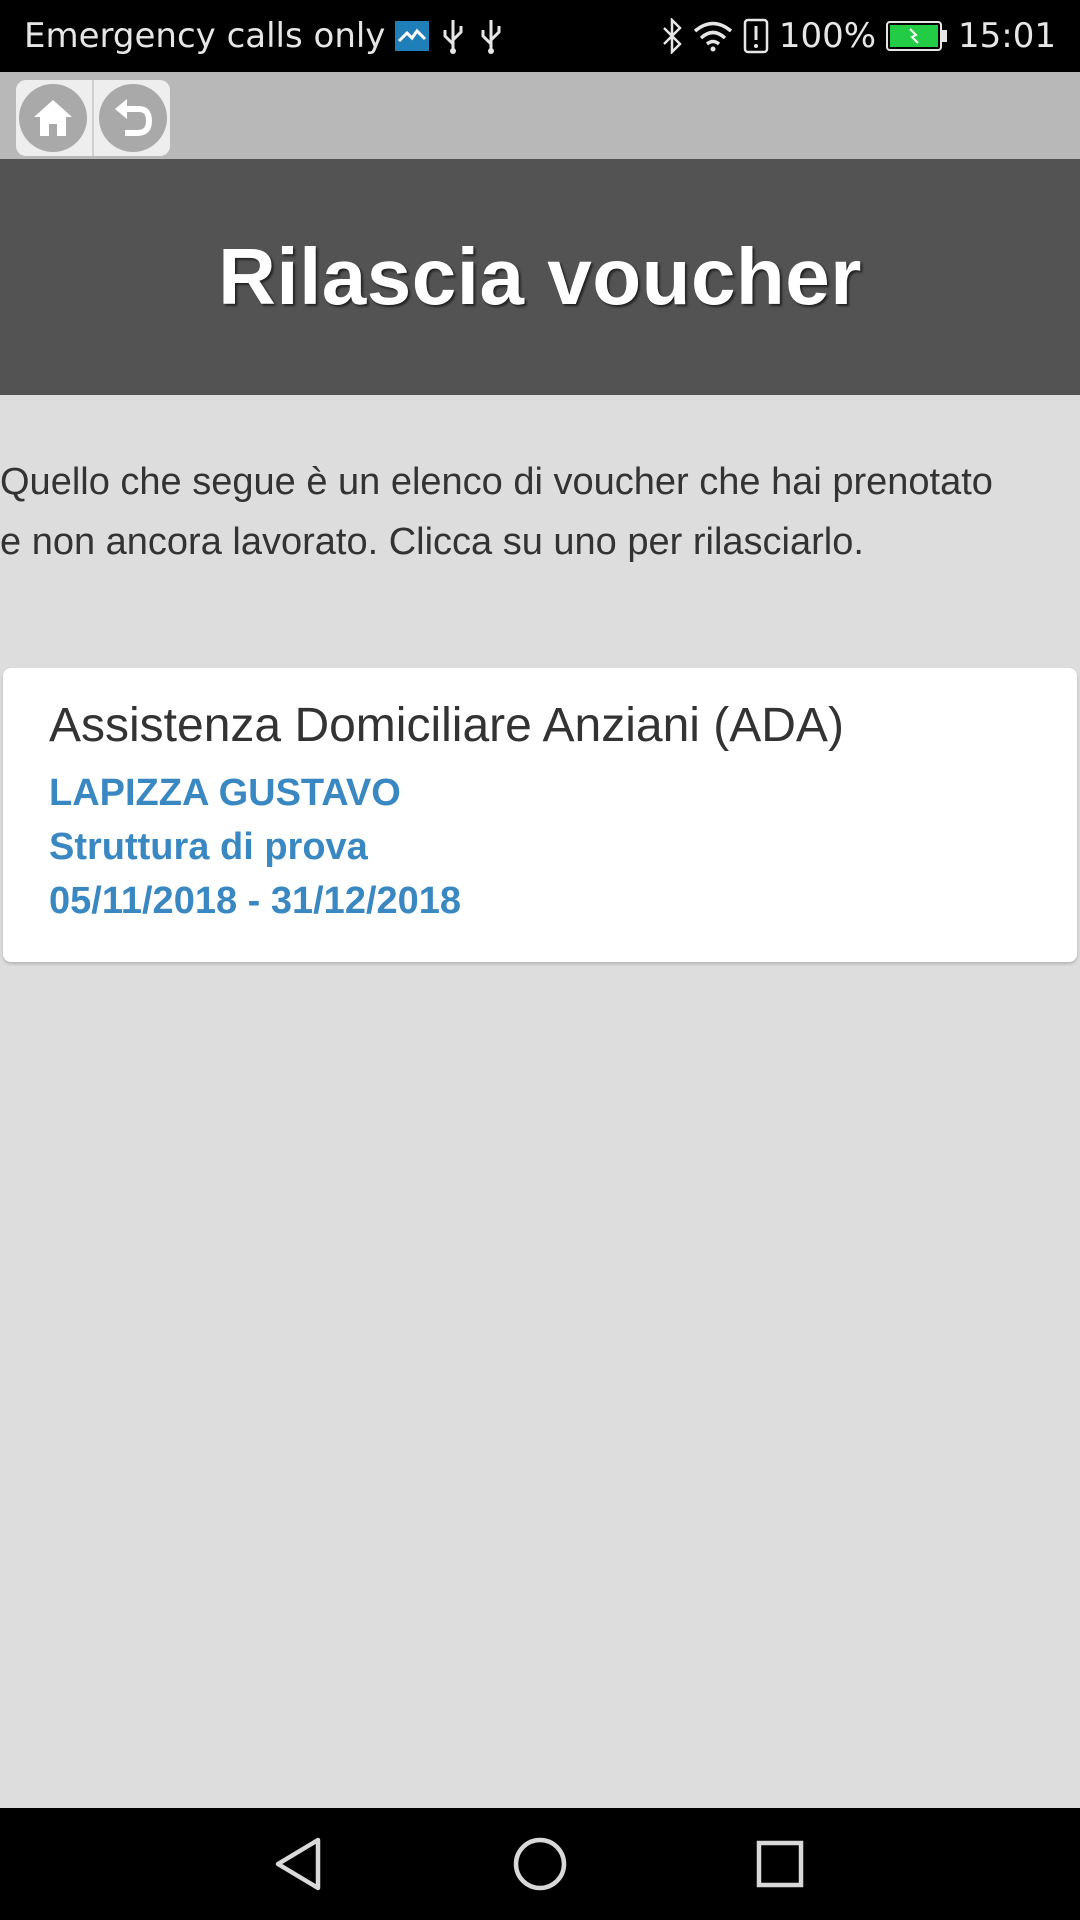 The image size is (1080, 1920). Describe the element at coordinates (255, 901) in the screenshot. I see `voucher-period: 05/11/2018 - 31/12/2018` at that location.